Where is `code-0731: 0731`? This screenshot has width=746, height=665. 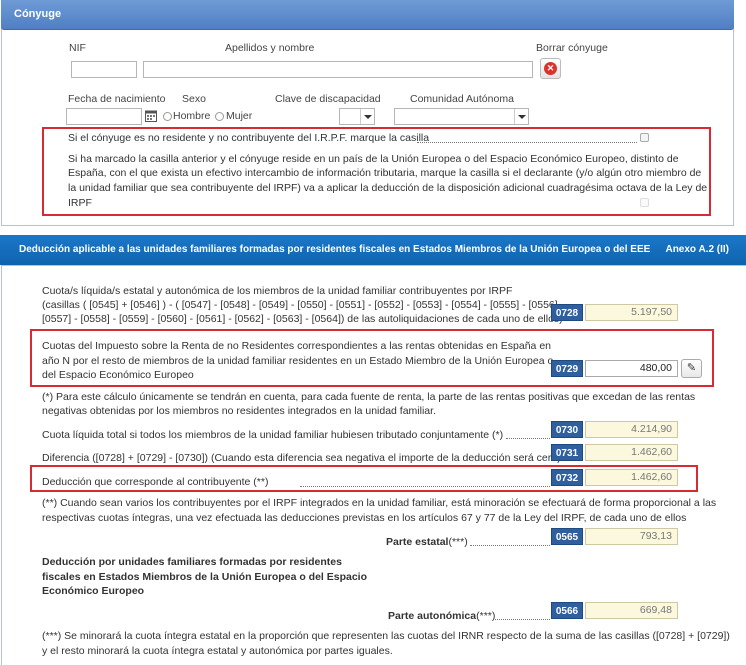
code-0731: 0731 is located at coordinates (567, 452).